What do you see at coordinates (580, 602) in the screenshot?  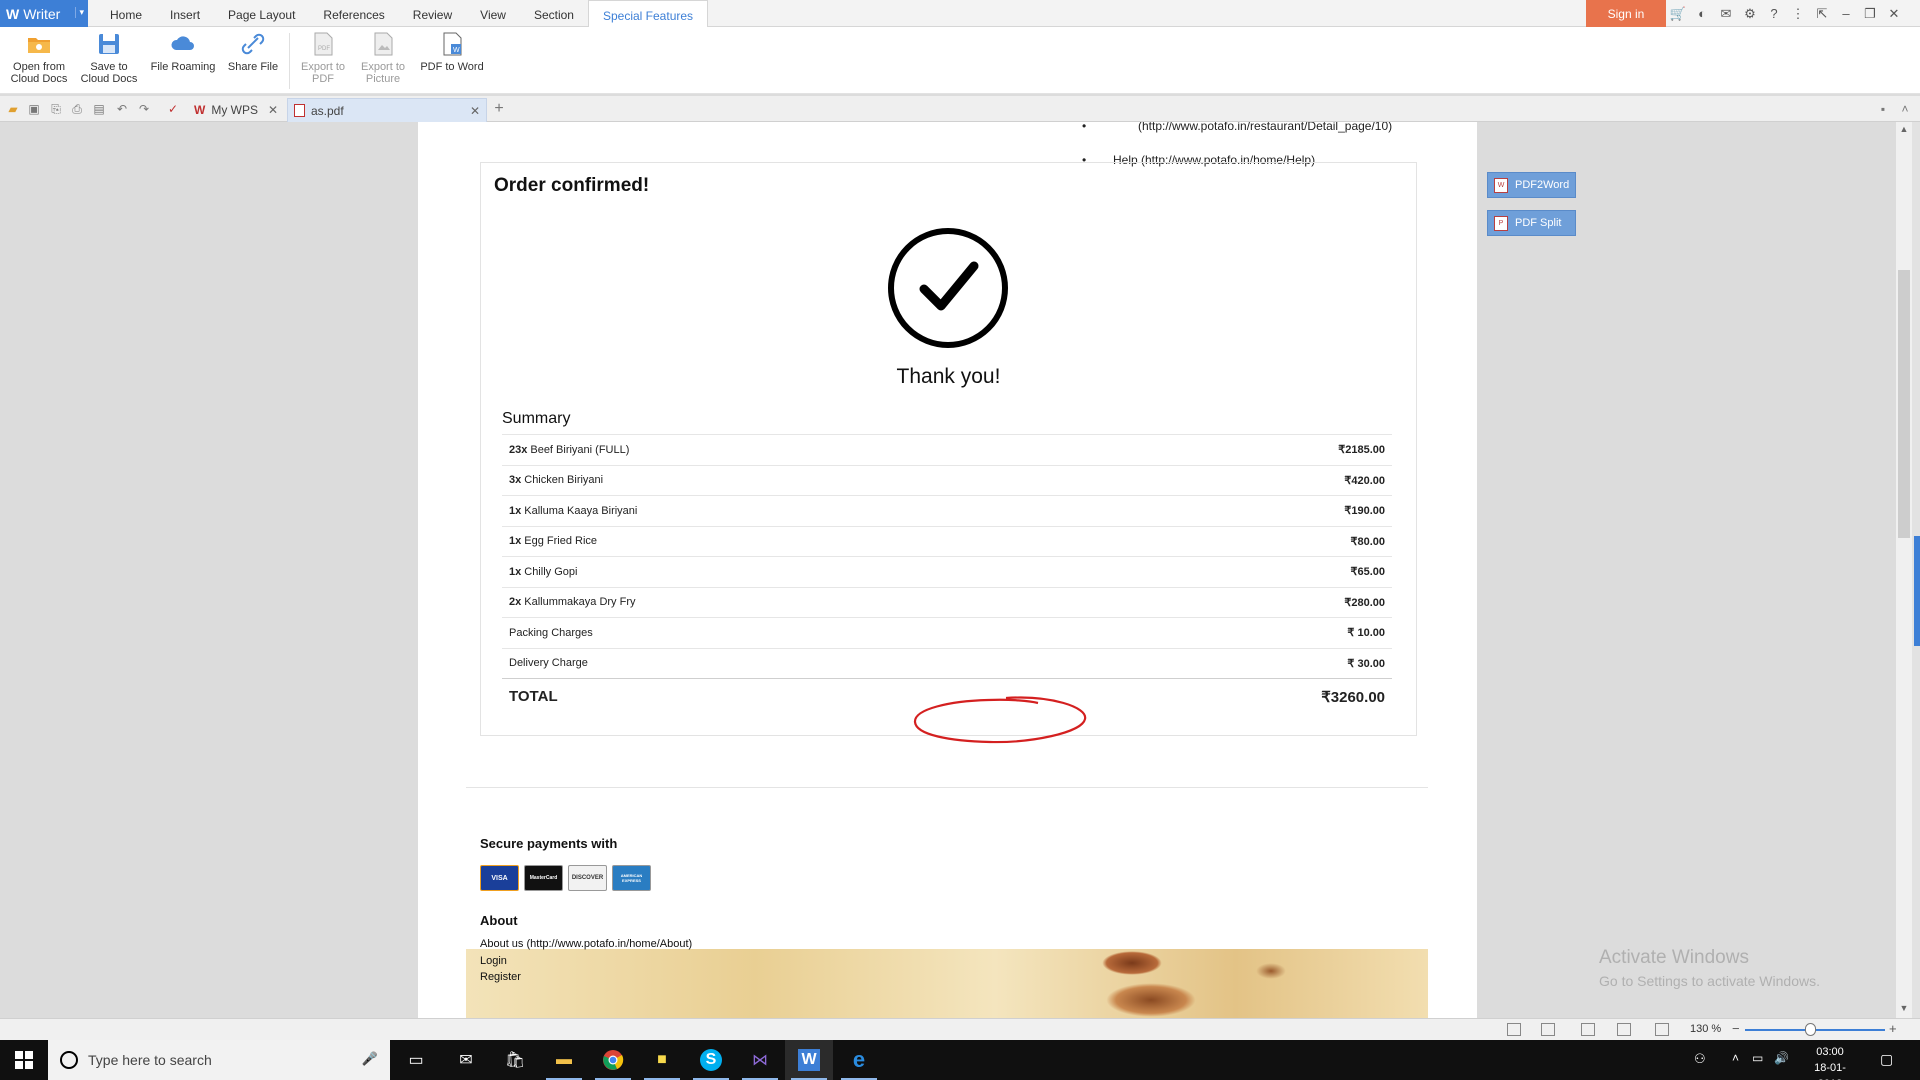 I see `item-name: Kallummakaya Dry Fry` at bounding box center [580, 602].